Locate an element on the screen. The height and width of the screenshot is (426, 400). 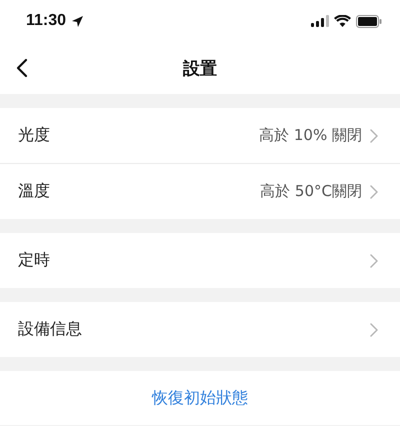
settings-row: 光度 高於 10% 關閉 is located at coordinates (200, 136).